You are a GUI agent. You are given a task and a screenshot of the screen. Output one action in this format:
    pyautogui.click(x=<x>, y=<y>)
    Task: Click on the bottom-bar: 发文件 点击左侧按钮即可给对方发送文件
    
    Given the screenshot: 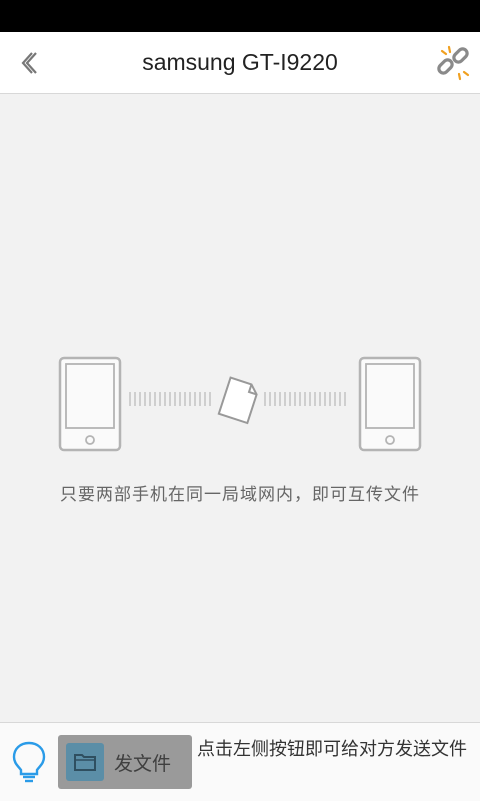 What is the action you would take?
    pyautogui.click(x=240, y=761)
    